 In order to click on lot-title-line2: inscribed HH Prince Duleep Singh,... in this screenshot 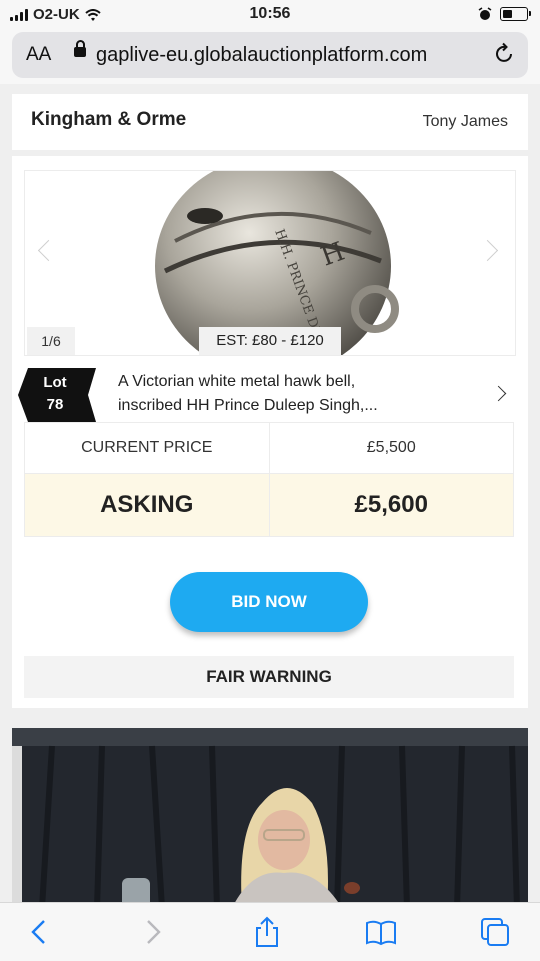, I will do `click(248, 405)`.